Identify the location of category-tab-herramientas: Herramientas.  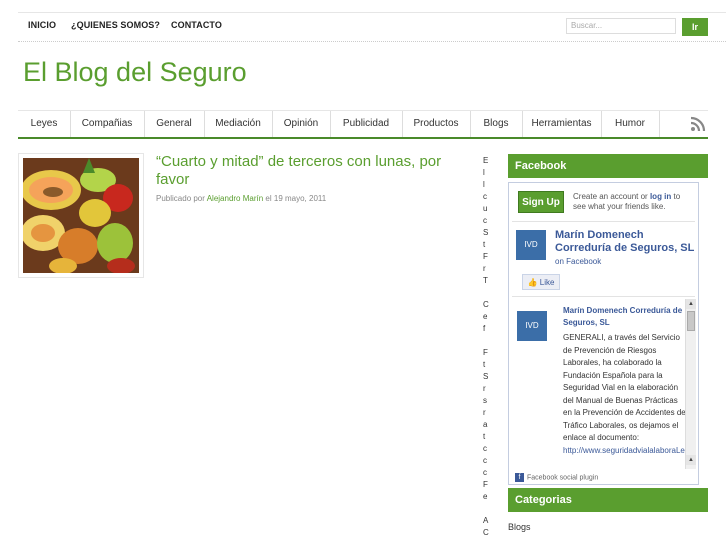
(562, 124).